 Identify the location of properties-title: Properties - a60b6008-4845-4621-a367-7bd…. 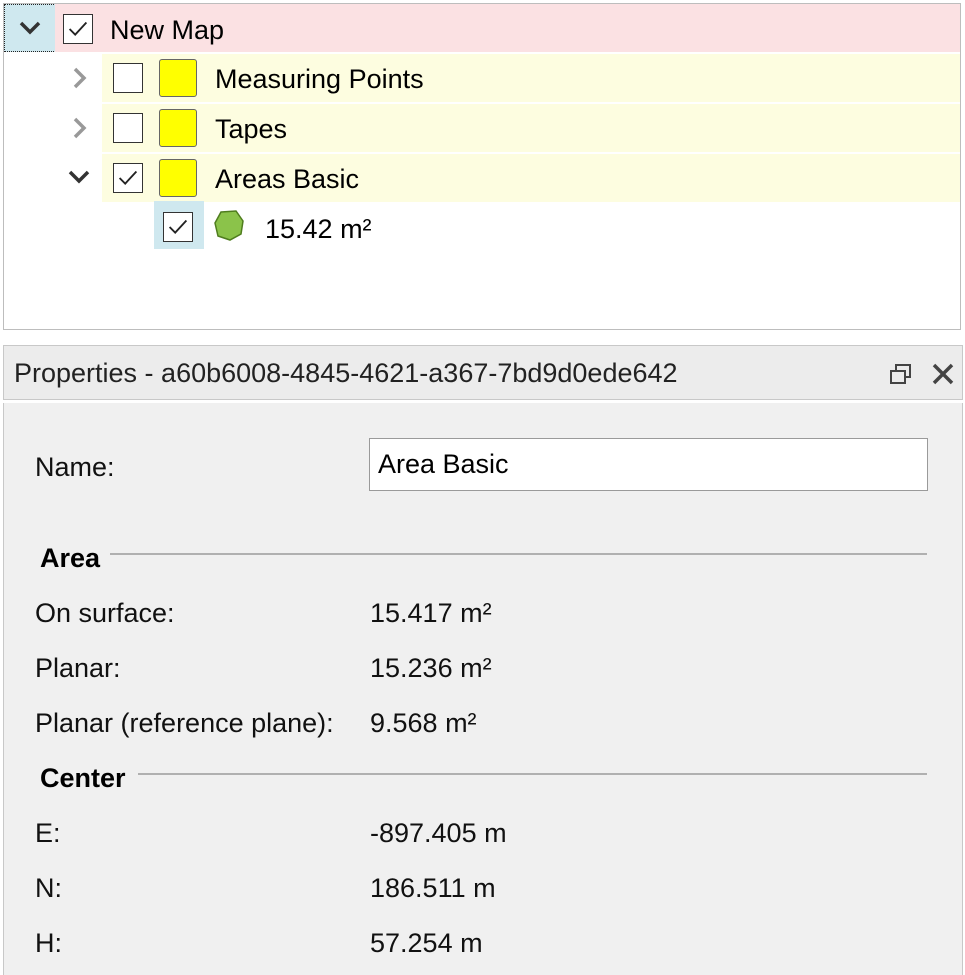
(346, 373).